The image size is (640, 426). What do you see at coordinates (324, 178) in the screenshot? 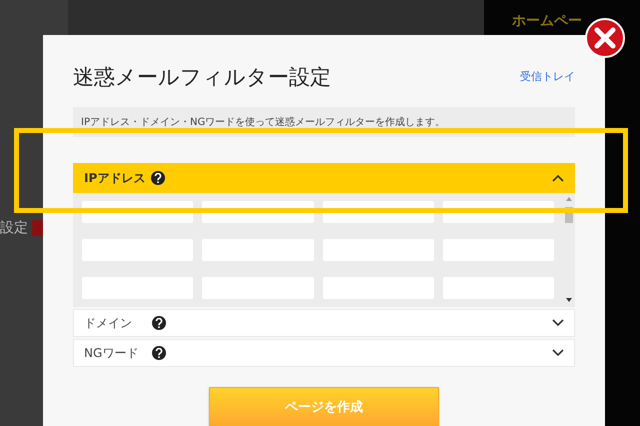
I see `accordion-header: IPアドレス` at bounding box center [324, 178].